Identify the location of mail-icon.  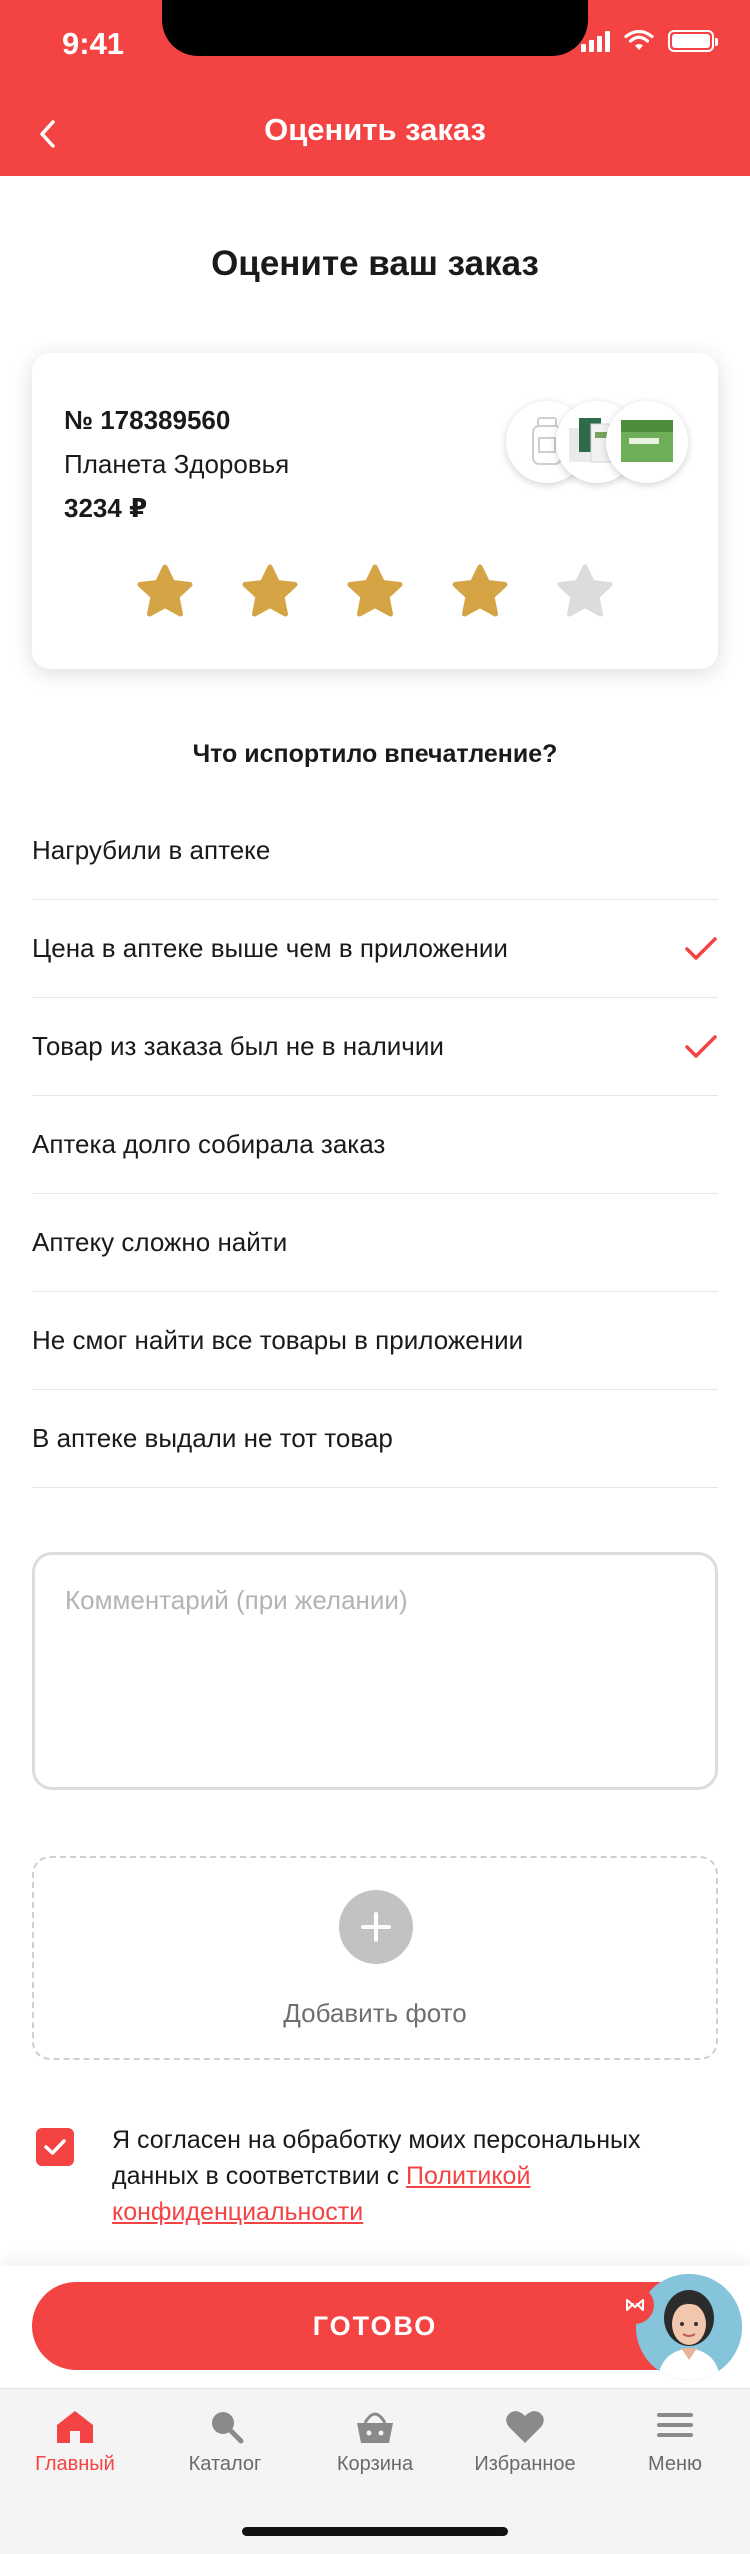
(635, 2305).